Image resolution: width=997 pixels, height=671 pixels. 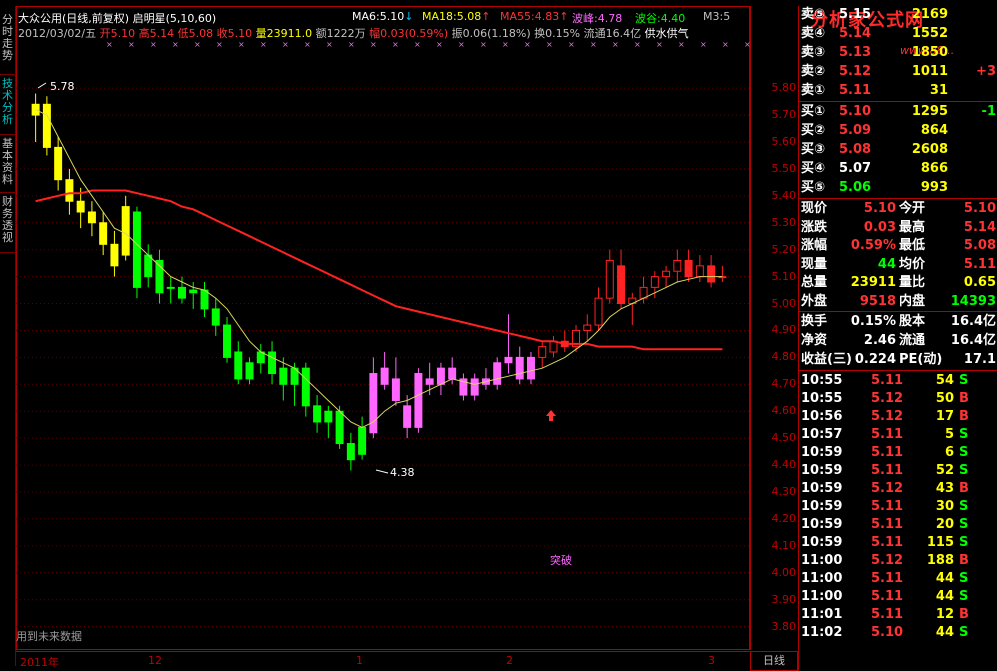 I want to click on bid-row: 买① 5.10 1295 -1, so click(x=898, y=112).